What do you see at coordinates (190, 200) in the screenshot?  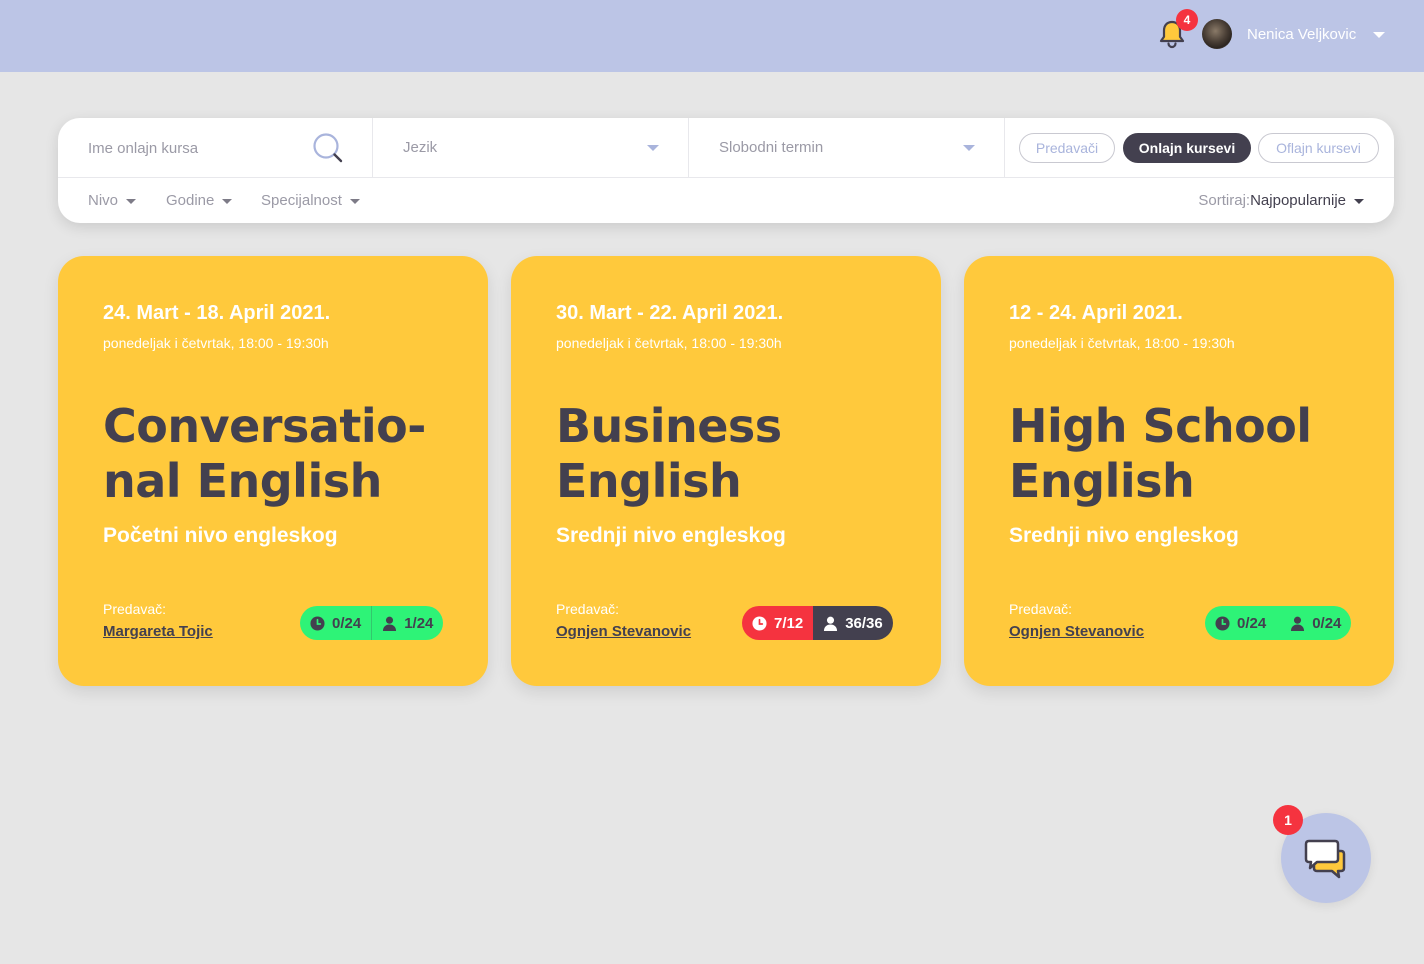 I see `age-dropdown-label: Godine` at bounding box center [190, 200].